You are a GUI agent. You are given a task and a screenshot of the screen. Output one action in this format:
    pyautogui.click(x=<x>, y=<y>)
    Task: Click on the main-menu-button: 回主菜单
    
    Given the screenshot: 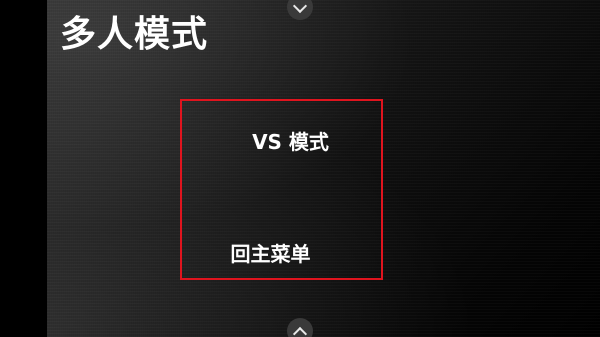 What is the action you would take?
    pyautogui.click(x=281, y=254)
    